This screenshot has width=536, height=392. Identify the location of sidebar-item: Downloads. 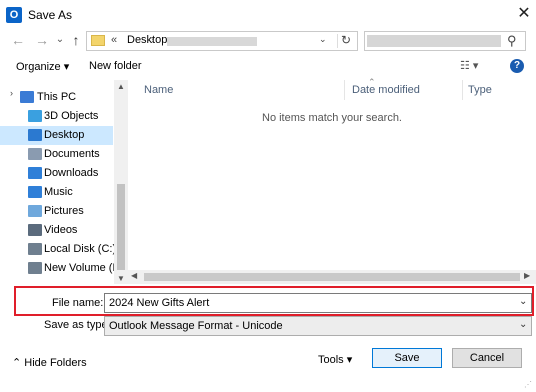
(56, 173).